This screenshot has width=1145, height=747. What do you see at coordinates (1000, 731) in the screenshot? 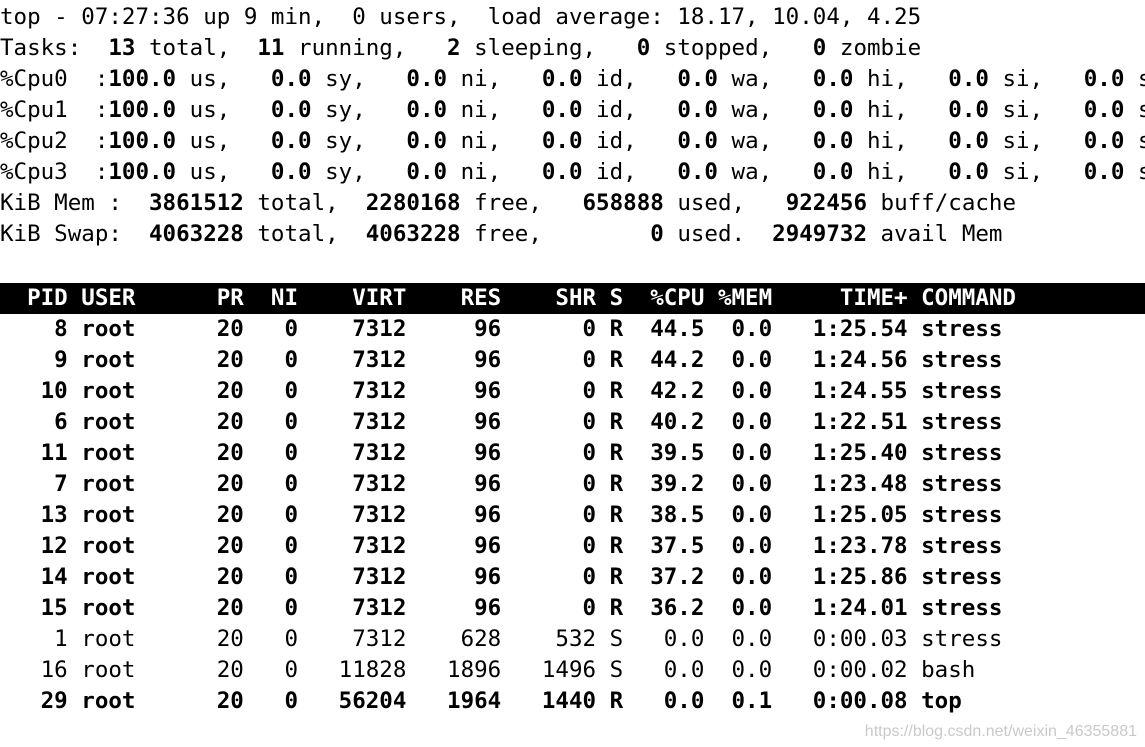
I see `watermark-text: https://blog.csdn.net/weixin_46355881` at bounding box center [1000, 731].